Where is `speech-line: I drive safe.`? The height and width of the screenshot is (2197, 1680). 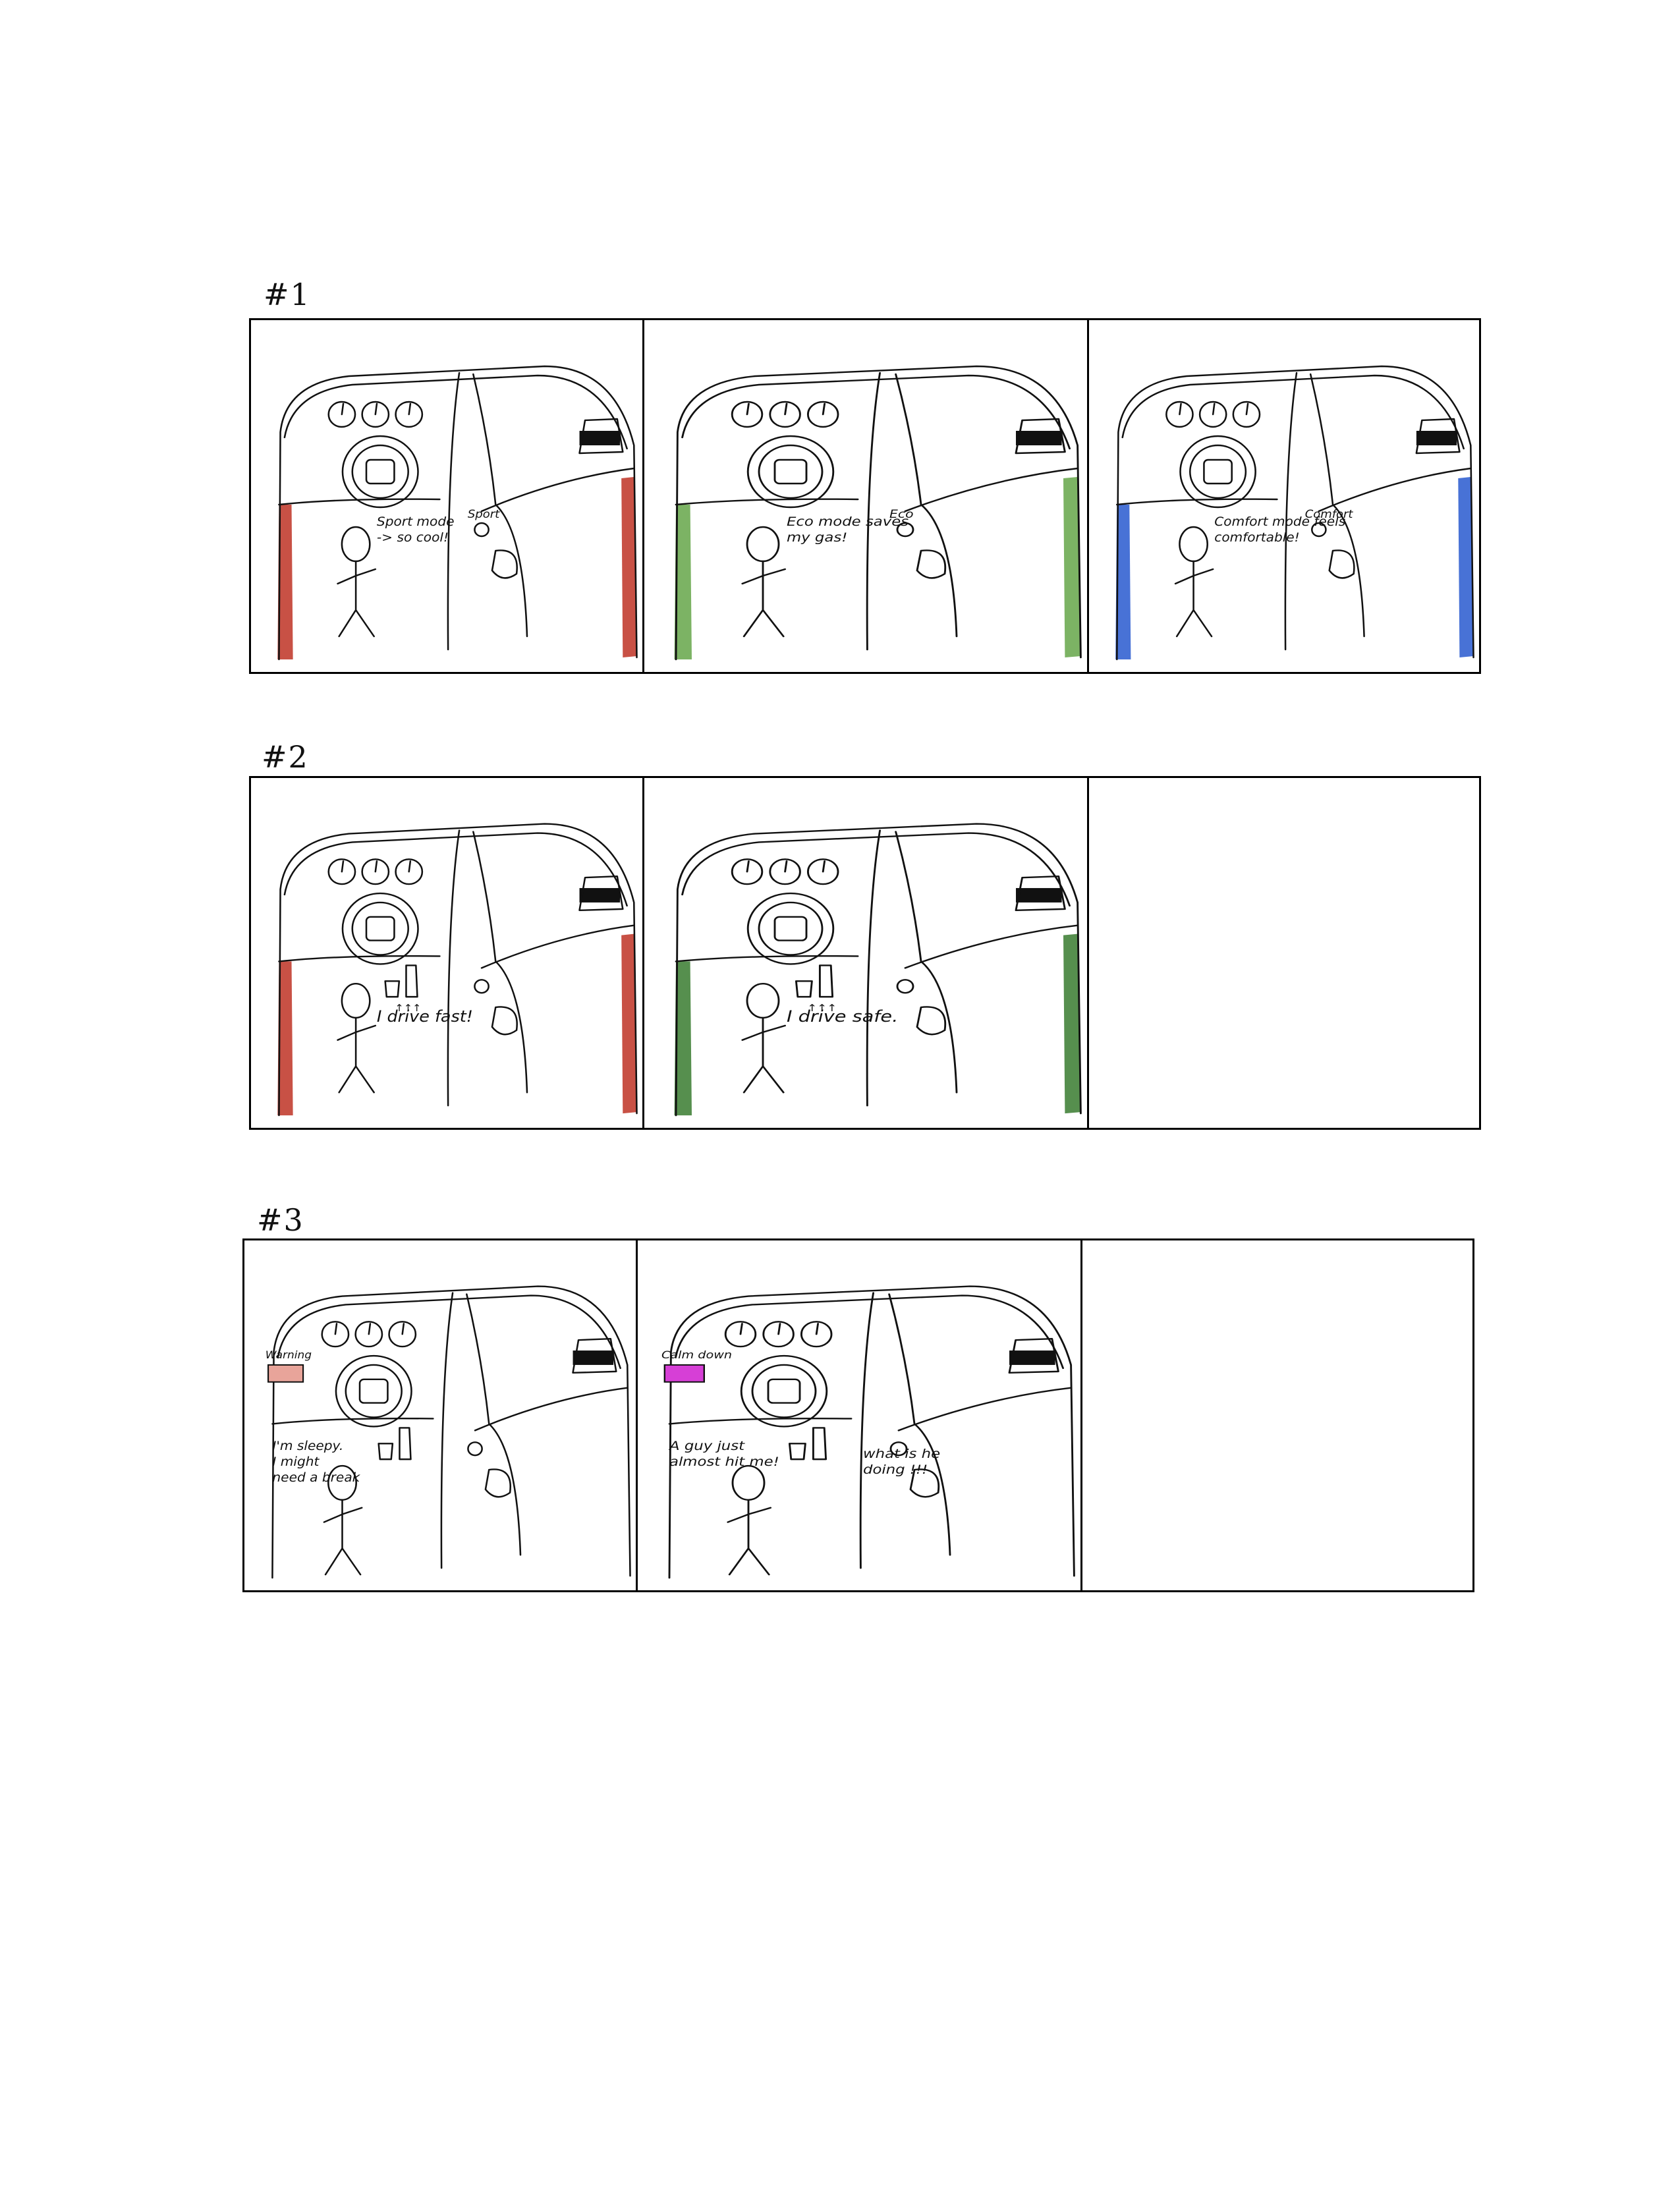
speech-line: I drive safe. is located at coordinates (842, 1016).